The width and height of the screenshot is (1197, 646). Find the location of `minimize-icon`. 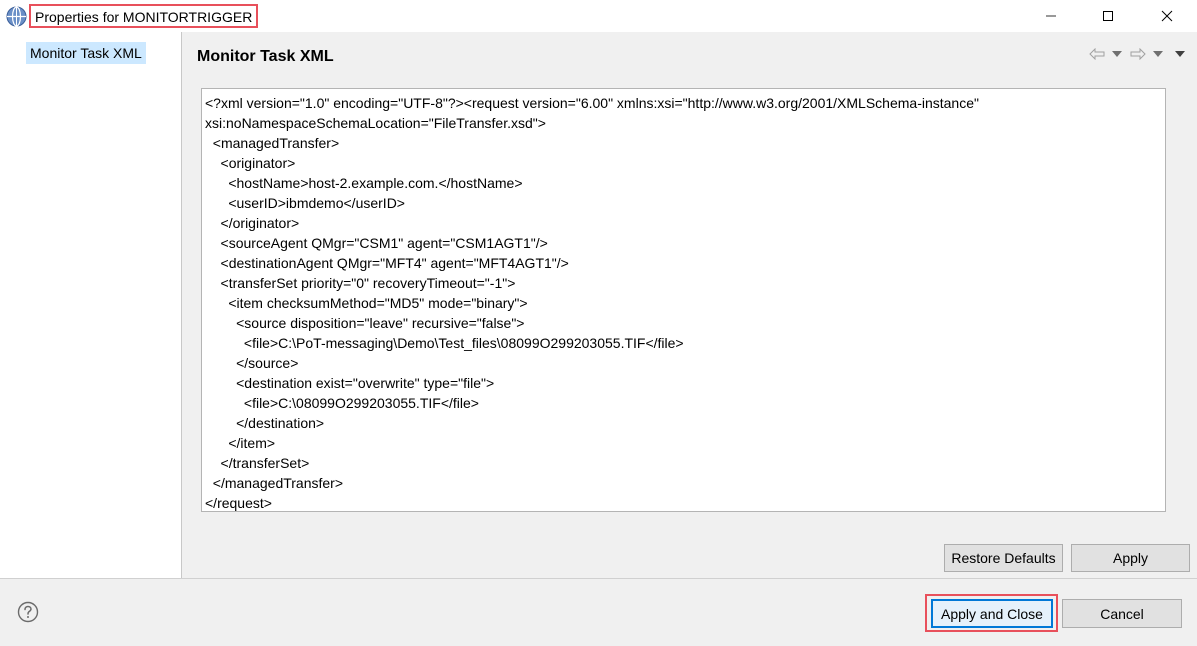

minimize-icon is located at coordinates (1051, 16).